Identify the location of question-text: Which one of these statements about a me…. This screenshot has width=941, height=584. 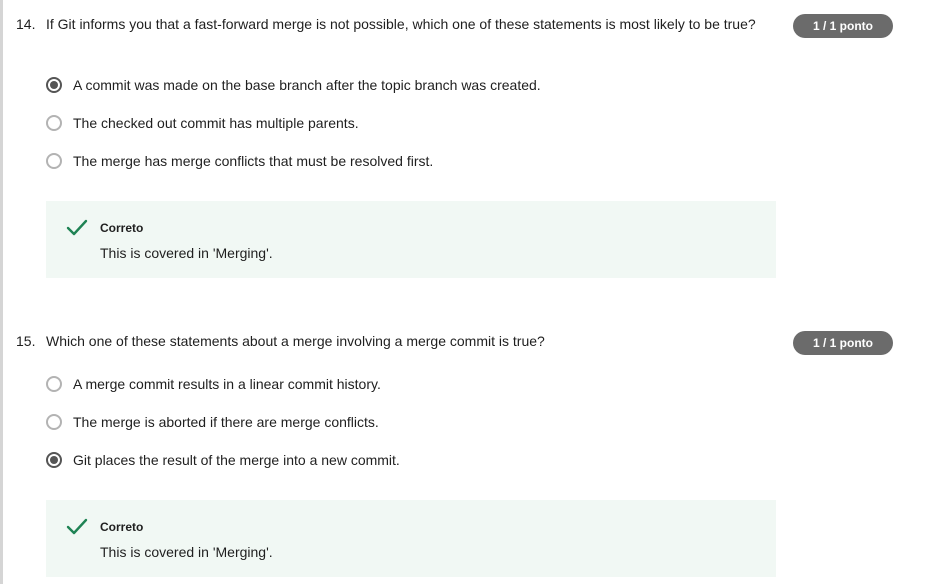
(295, 341).